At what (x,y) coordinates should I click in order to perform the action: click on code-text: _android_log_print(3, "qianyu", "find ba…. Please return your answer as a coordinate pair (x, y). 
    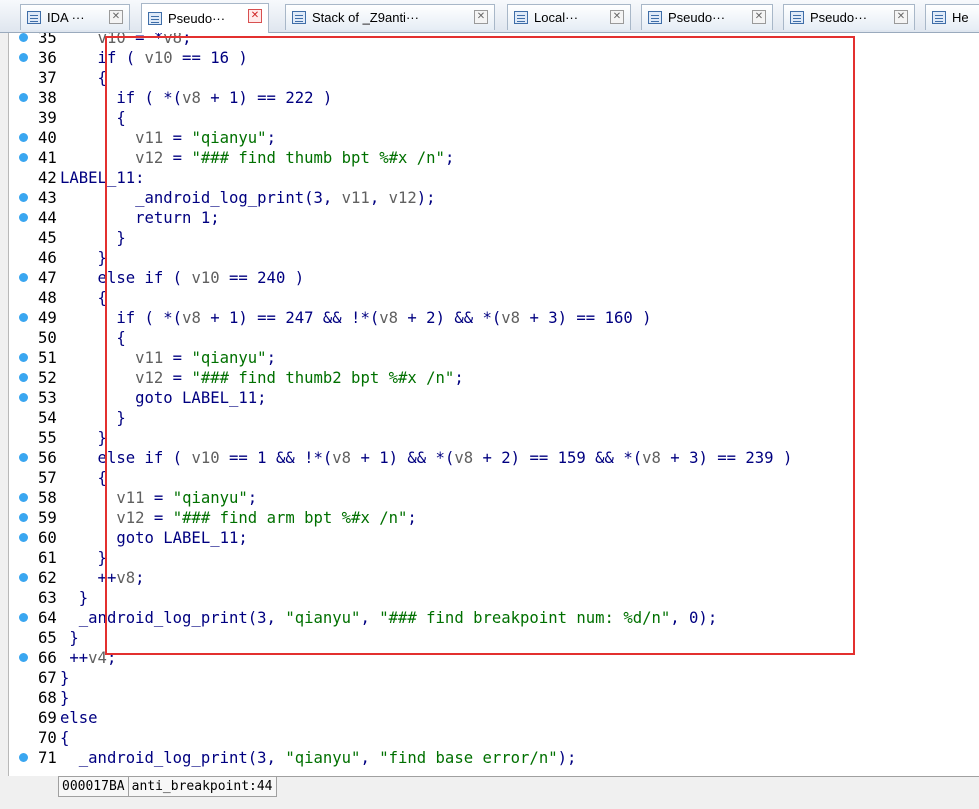
    Looking at the image, I should click on (318, 758).